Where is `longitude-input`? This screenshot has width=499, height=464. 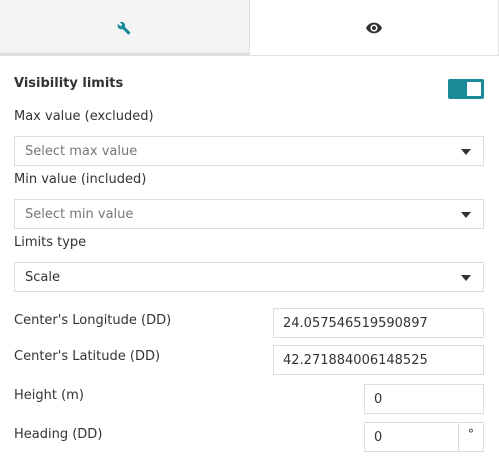
longitude-input is located at coordinates (378, 323).